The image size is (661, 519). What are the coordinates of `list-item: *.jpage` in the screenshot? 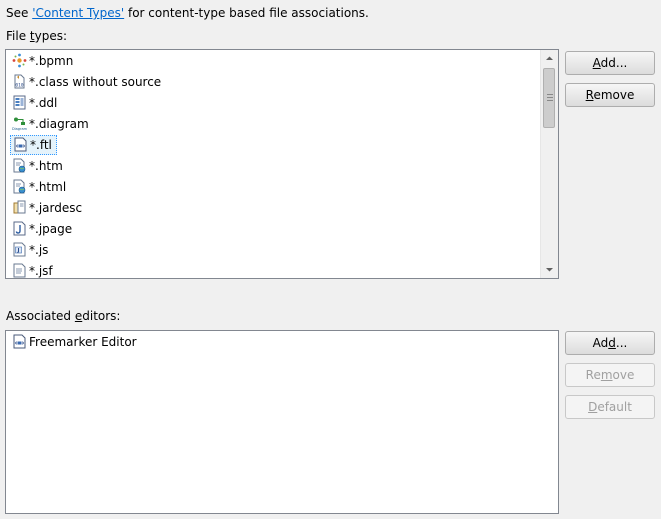 It's located at (43, 229).